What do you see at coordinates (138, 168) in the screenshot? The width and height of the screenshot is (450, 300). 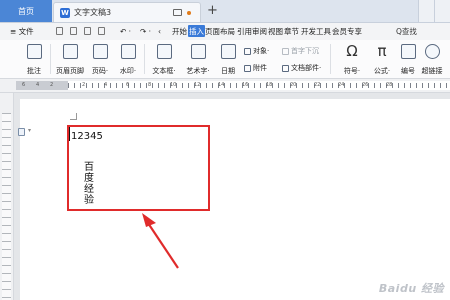 I see `annotation-highlight-box` at bounding box center [138, 168].